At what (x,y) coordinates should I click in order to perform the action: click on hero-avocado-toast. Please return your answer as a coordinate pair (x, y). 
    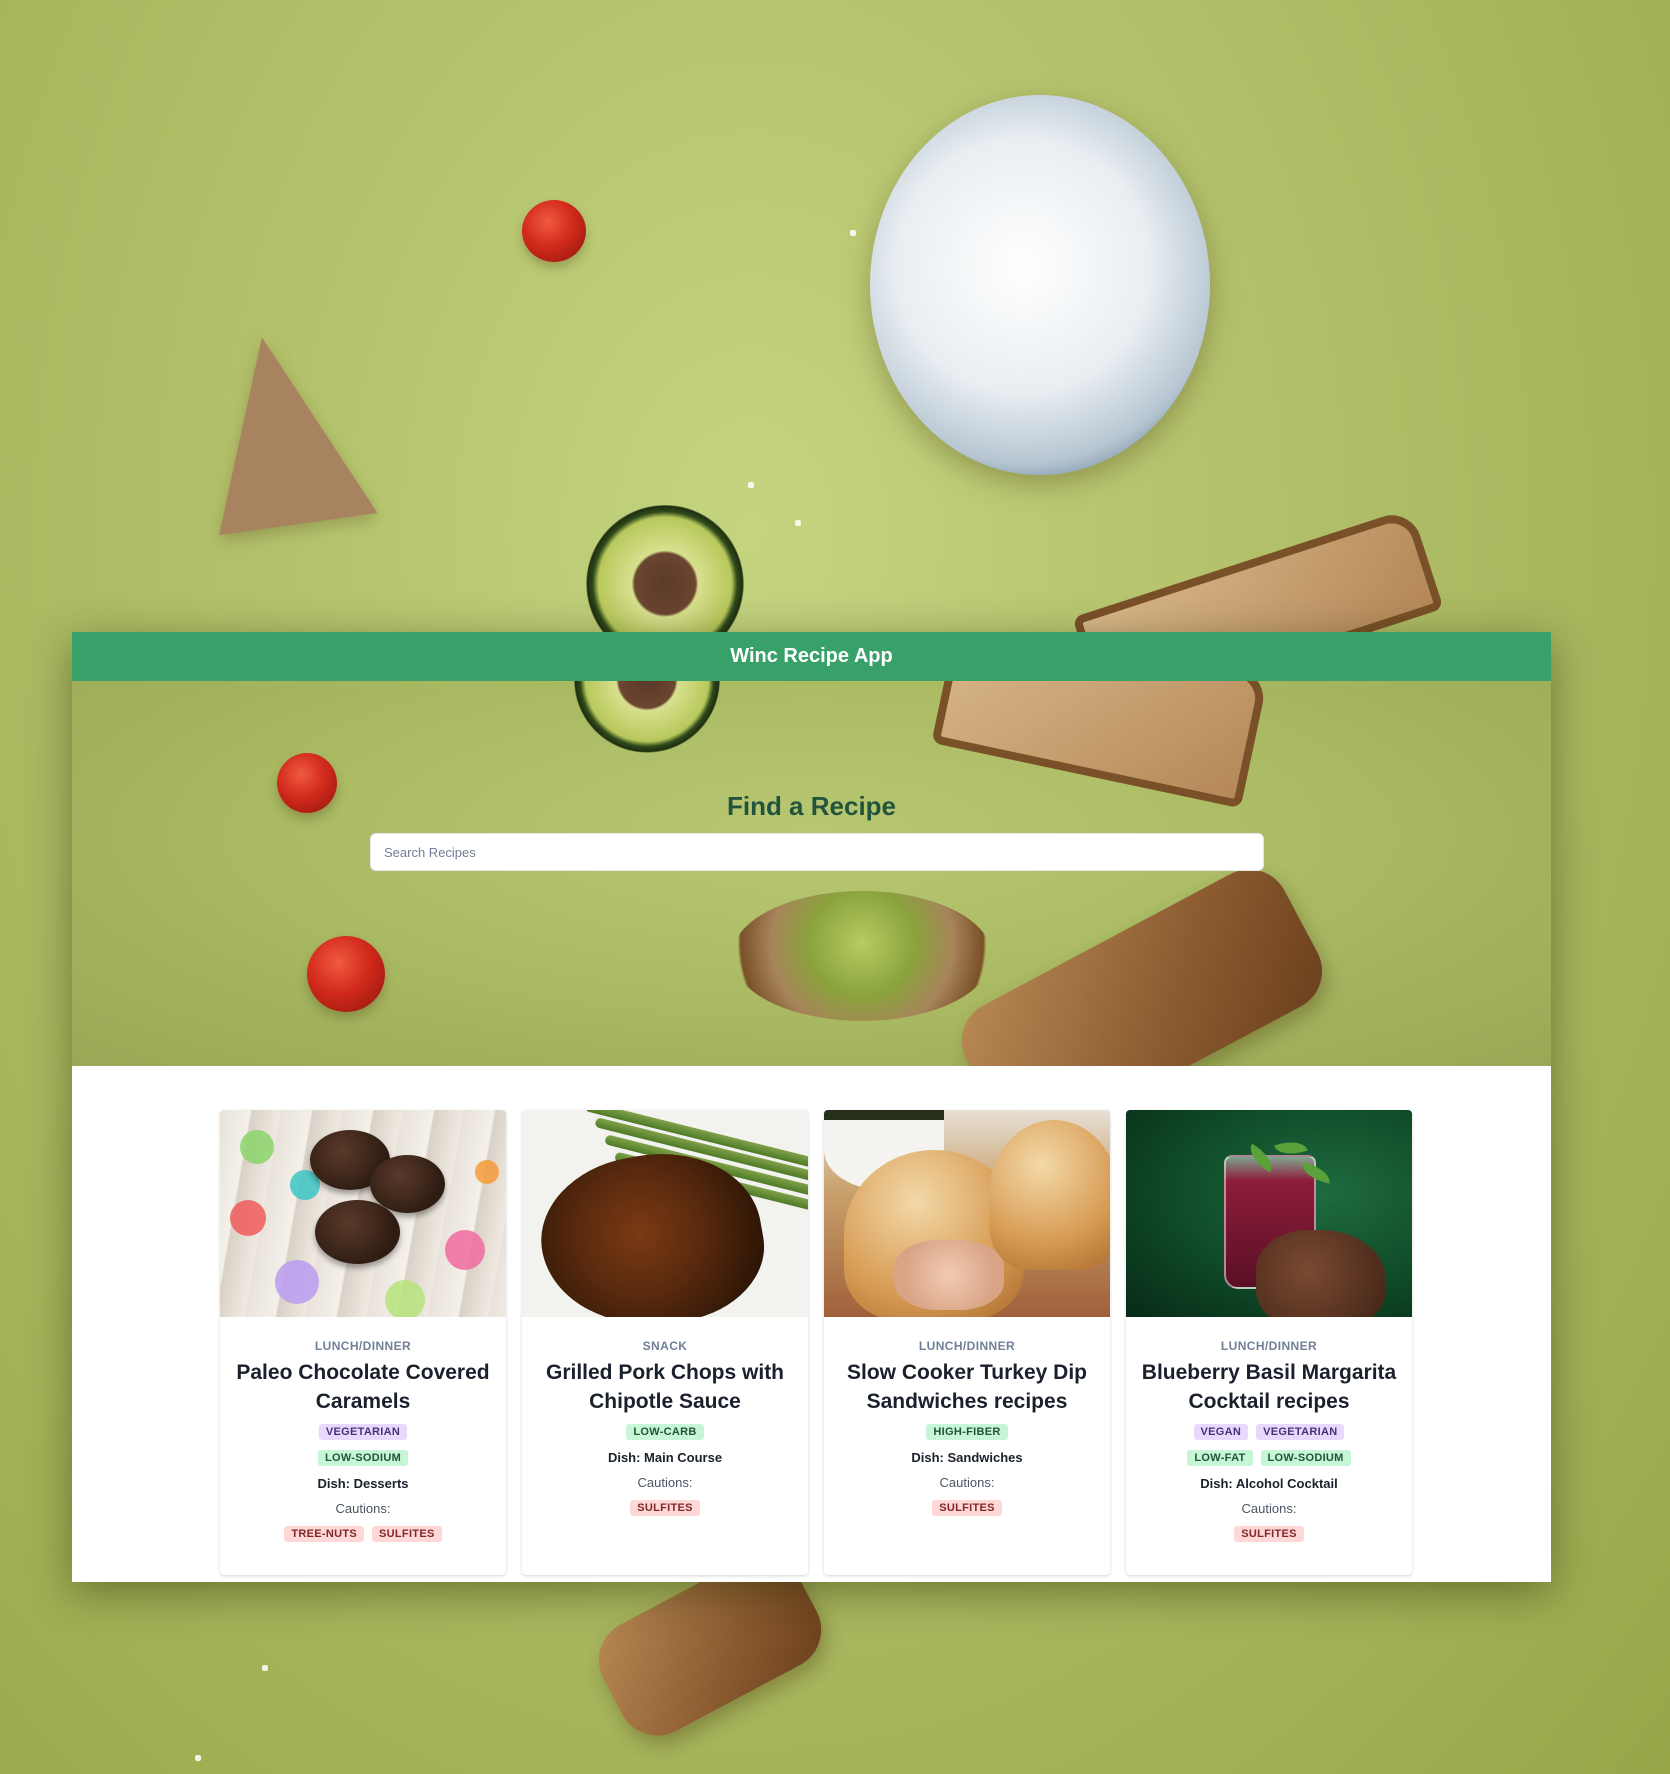
    Looking at the image, I should click on (862, 956).